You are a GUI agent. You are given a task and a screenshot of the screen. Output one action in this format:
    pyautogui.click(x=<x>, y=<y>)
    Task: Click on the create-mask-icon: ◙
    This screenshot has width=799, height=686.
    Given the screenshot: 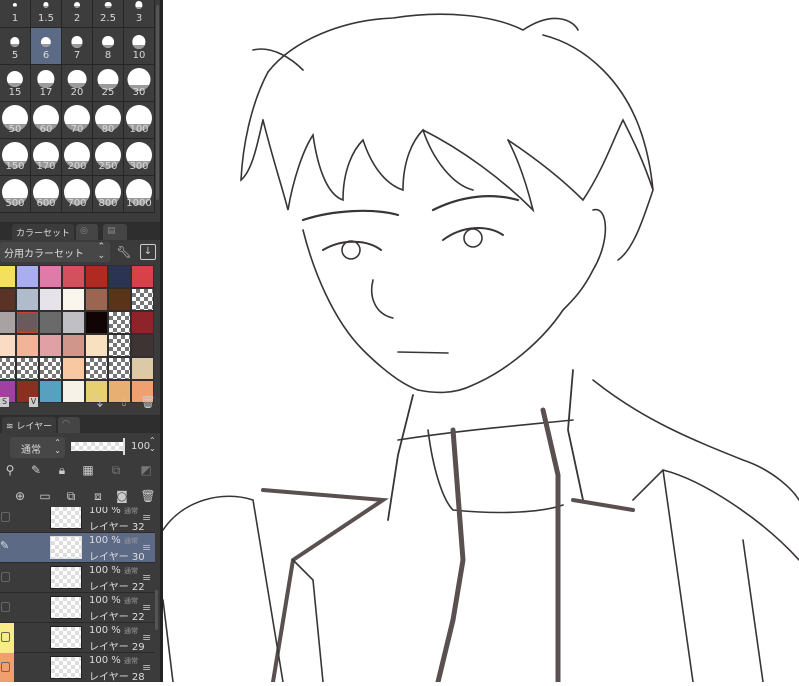 What is the action you would take?
    pyautogui.click(x=122, y=496)
    